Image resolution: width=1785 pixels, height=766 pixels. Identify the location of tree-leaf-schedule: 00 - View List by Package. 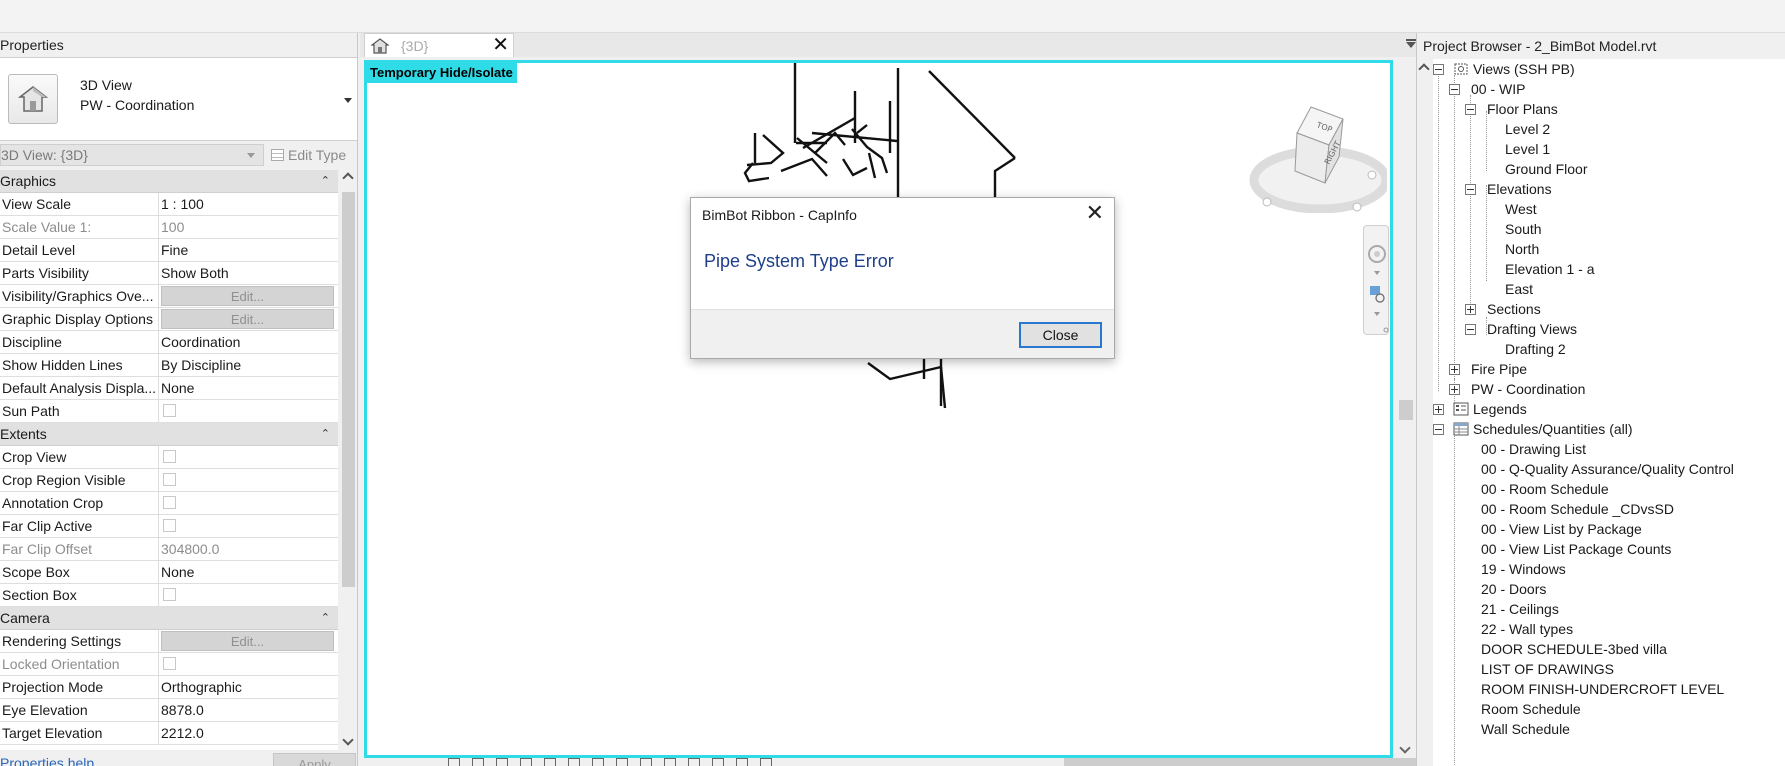
(1561, 529).